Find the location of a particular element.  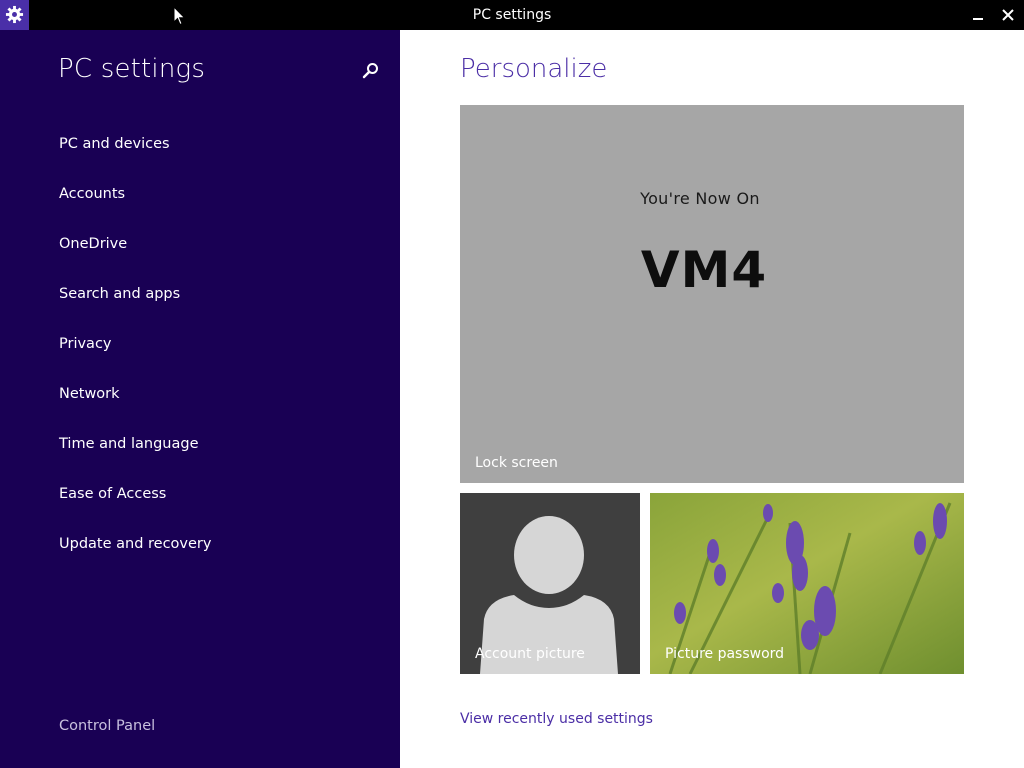

nav-item-onedrive: OneDrive is located at coordinates (135, 259).